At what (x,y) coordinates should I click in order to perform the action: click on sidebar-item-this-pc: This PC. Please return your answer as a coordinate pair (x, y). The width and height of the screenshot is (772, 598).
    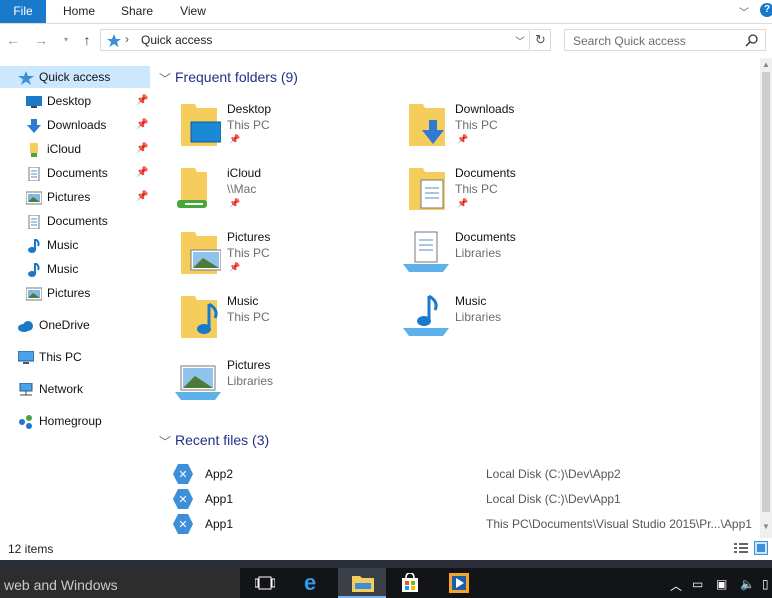
    Looking at the image, I should click on (75, 357).